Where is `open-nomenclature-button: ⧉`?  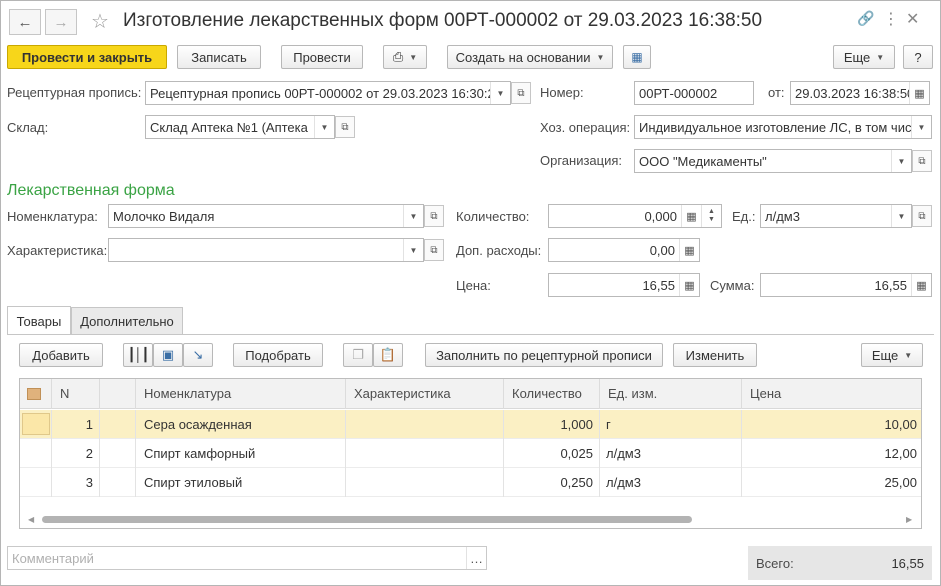
open-nomenclature-button: ⧉ is located at coordinates (434, 216).